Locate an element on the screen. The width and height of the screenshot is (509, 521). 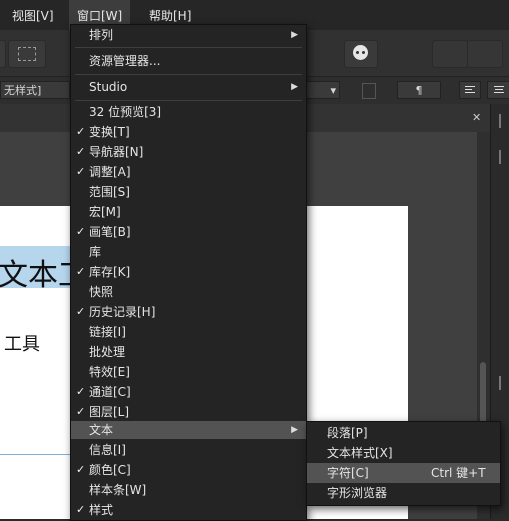
menu-item-transform: ✓ 变换[T] is located at coordinates (188, 132).